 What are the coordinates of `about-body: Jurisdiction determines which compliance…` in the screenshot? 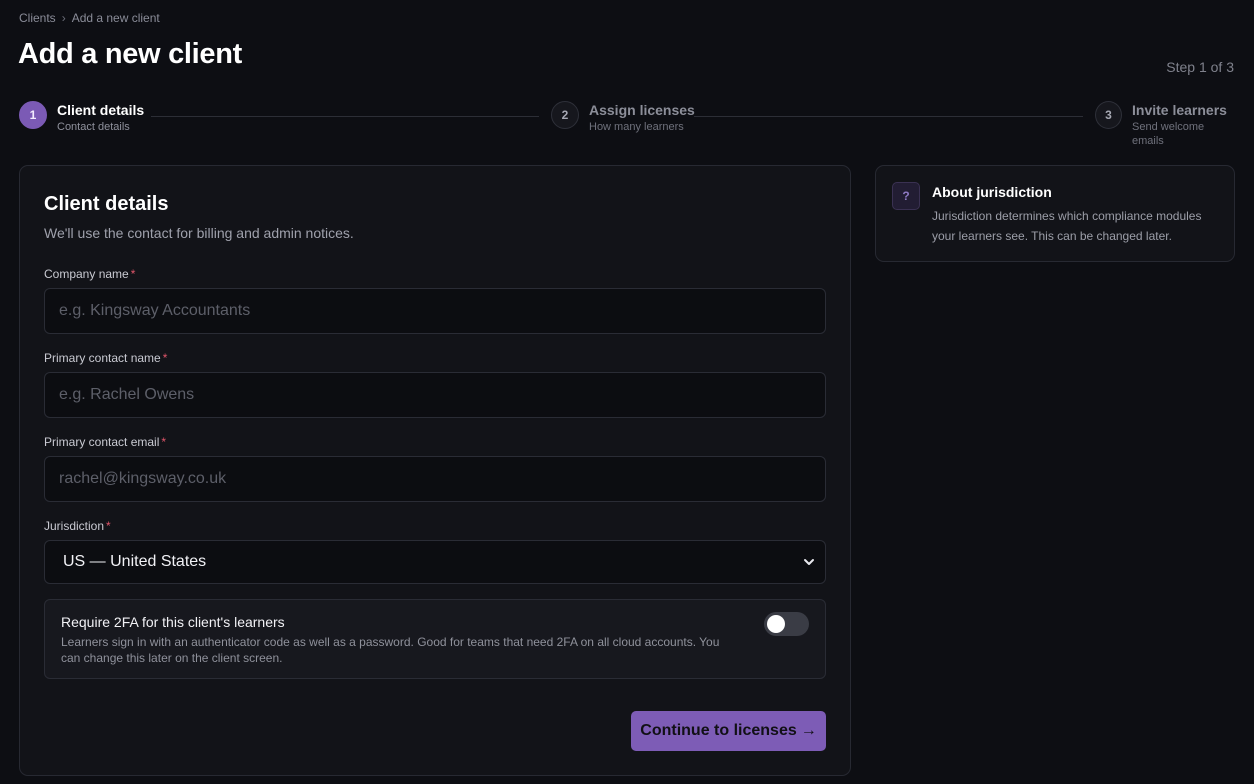 It's located at (1067, 226).